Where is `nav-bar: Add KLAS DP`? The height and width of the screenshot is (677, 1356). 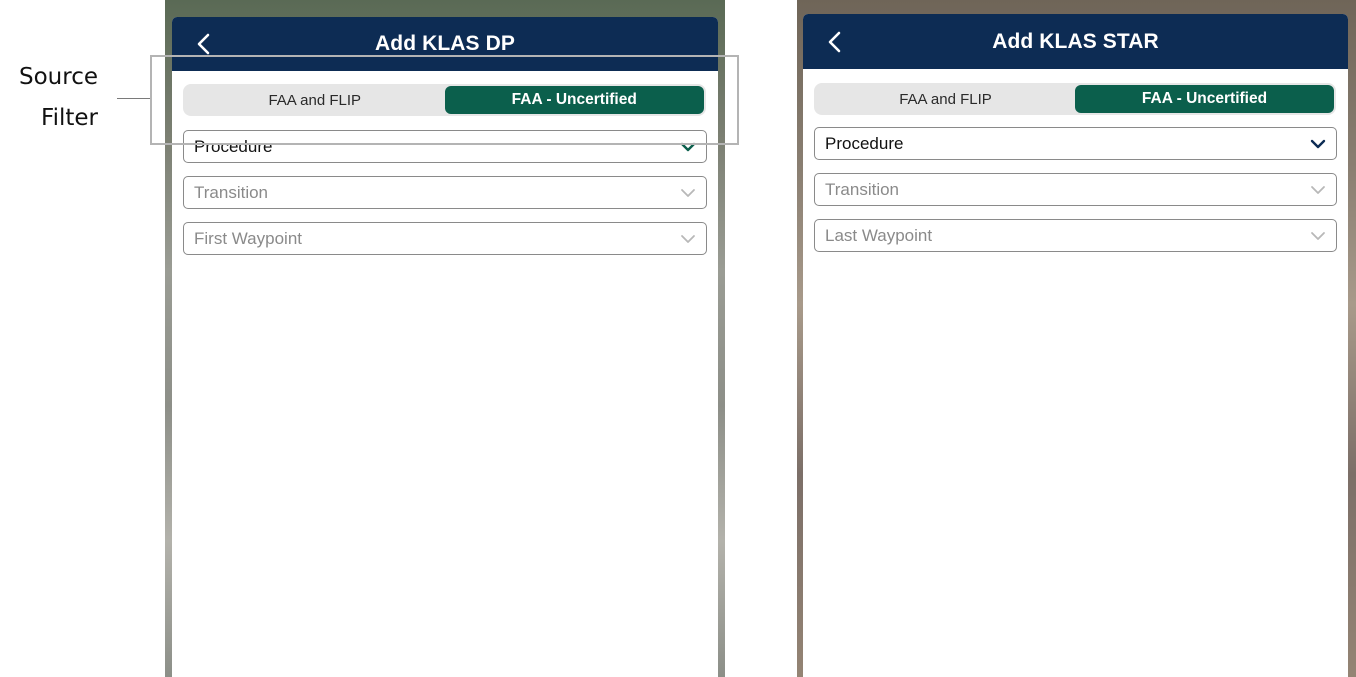 nav-bar: Add KLAS DP is located at coordinates (445, 44).